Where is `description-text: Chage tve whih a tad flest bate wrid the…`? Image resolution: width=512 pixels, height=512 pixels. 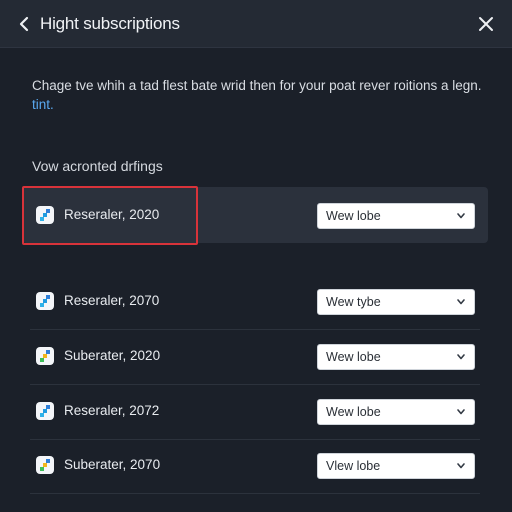 description-text: Chage tve whih a tad flest bate wrid the… is located at coordinates (257, 95).